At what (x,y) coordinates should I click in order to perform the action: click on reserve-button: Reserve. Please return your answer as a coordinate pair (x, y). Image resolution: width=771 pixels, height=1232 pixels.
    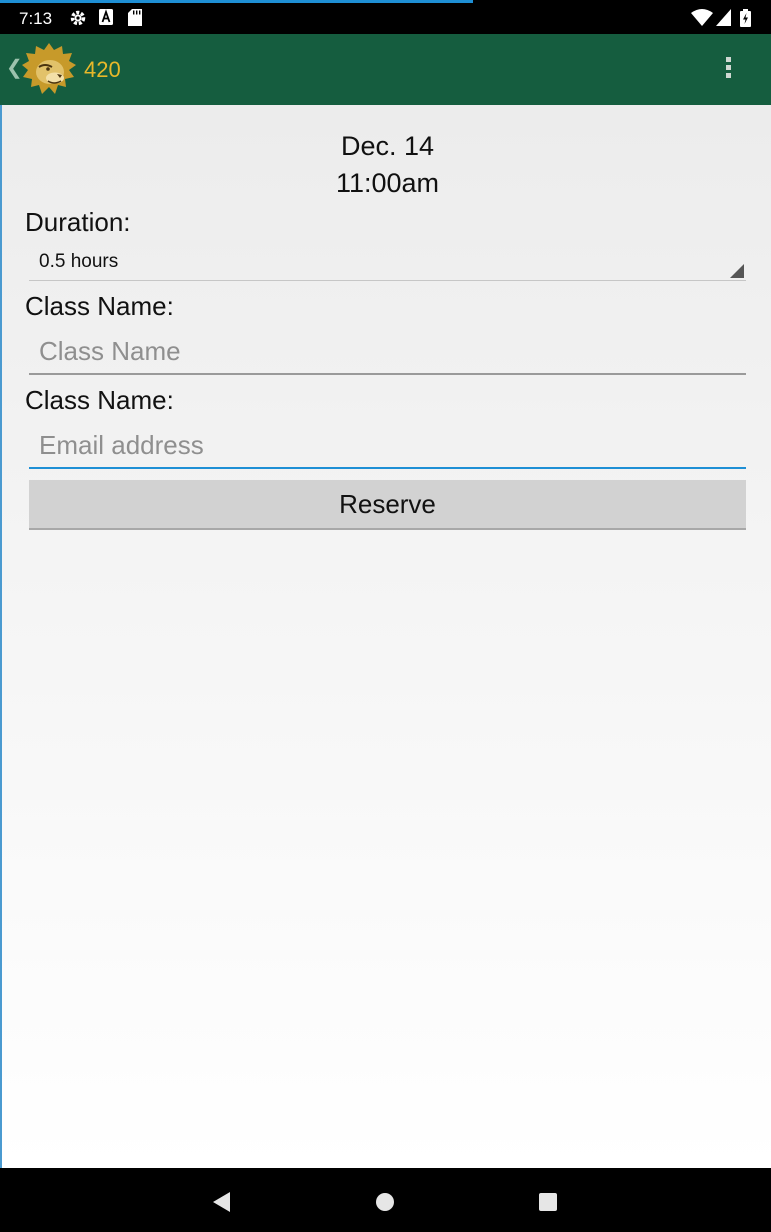
    Looking at the image, I should click on (387, 505).